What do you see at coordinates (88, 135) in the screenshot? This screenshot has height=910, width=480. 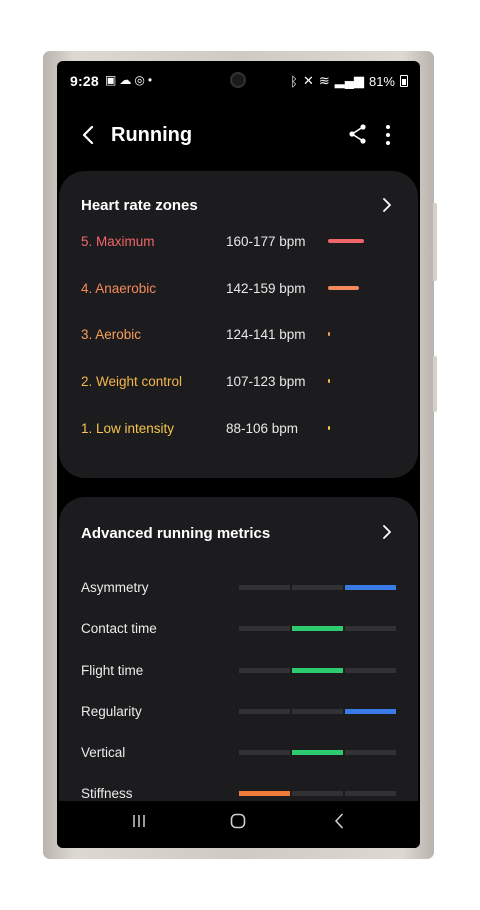 I see `back-arrow-icon` at bounding box center [88, 135].